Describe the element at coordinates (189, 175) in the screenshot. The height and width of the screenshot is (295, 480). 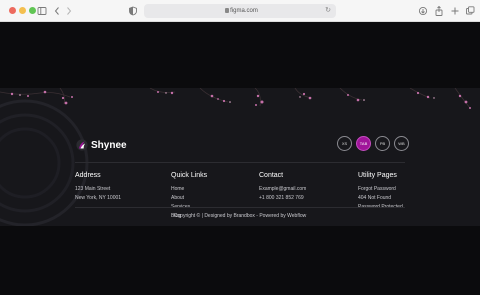
I see `quick-links-title: Quick Links` at that location.